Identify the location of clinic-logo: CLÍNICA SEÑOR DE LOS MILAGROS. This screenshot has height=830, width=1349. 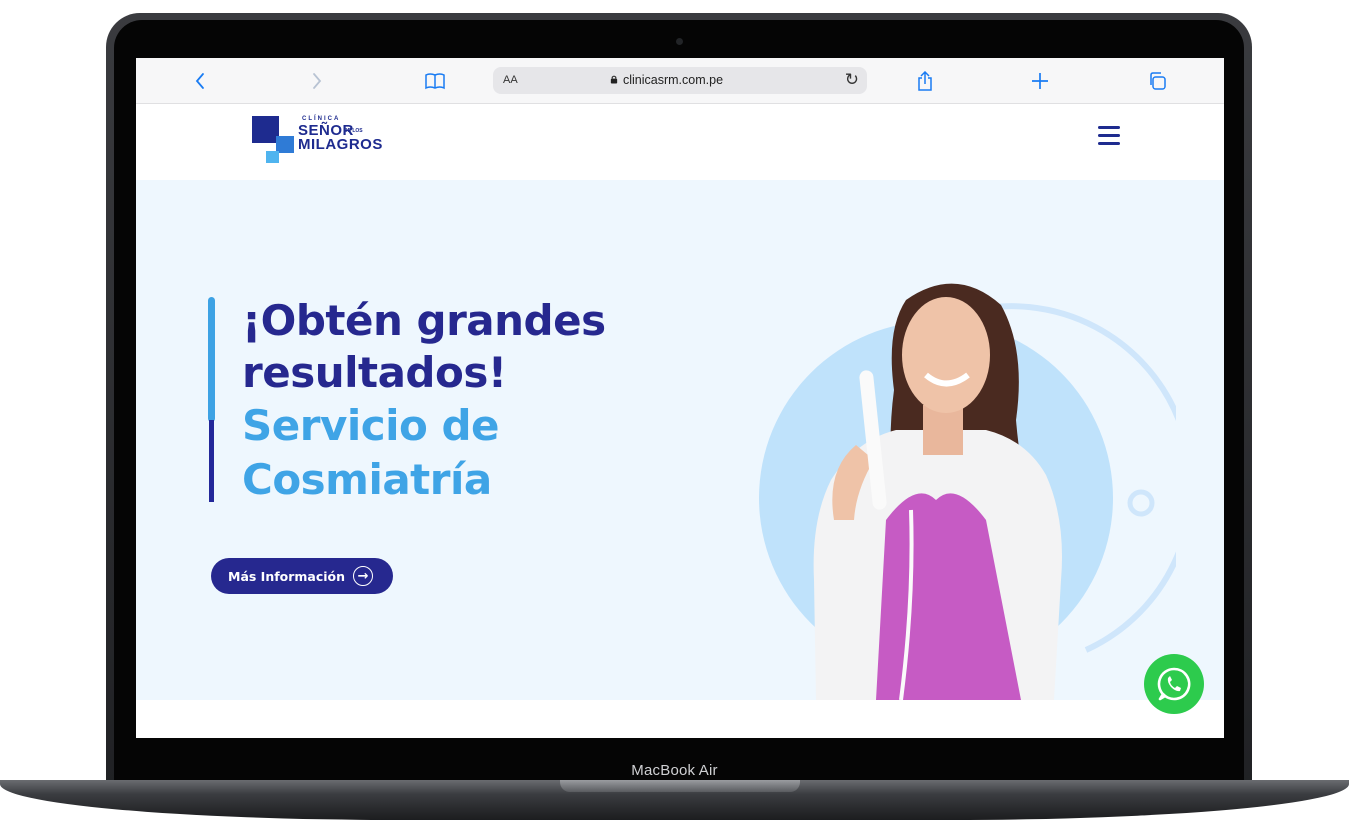
(332, 141).